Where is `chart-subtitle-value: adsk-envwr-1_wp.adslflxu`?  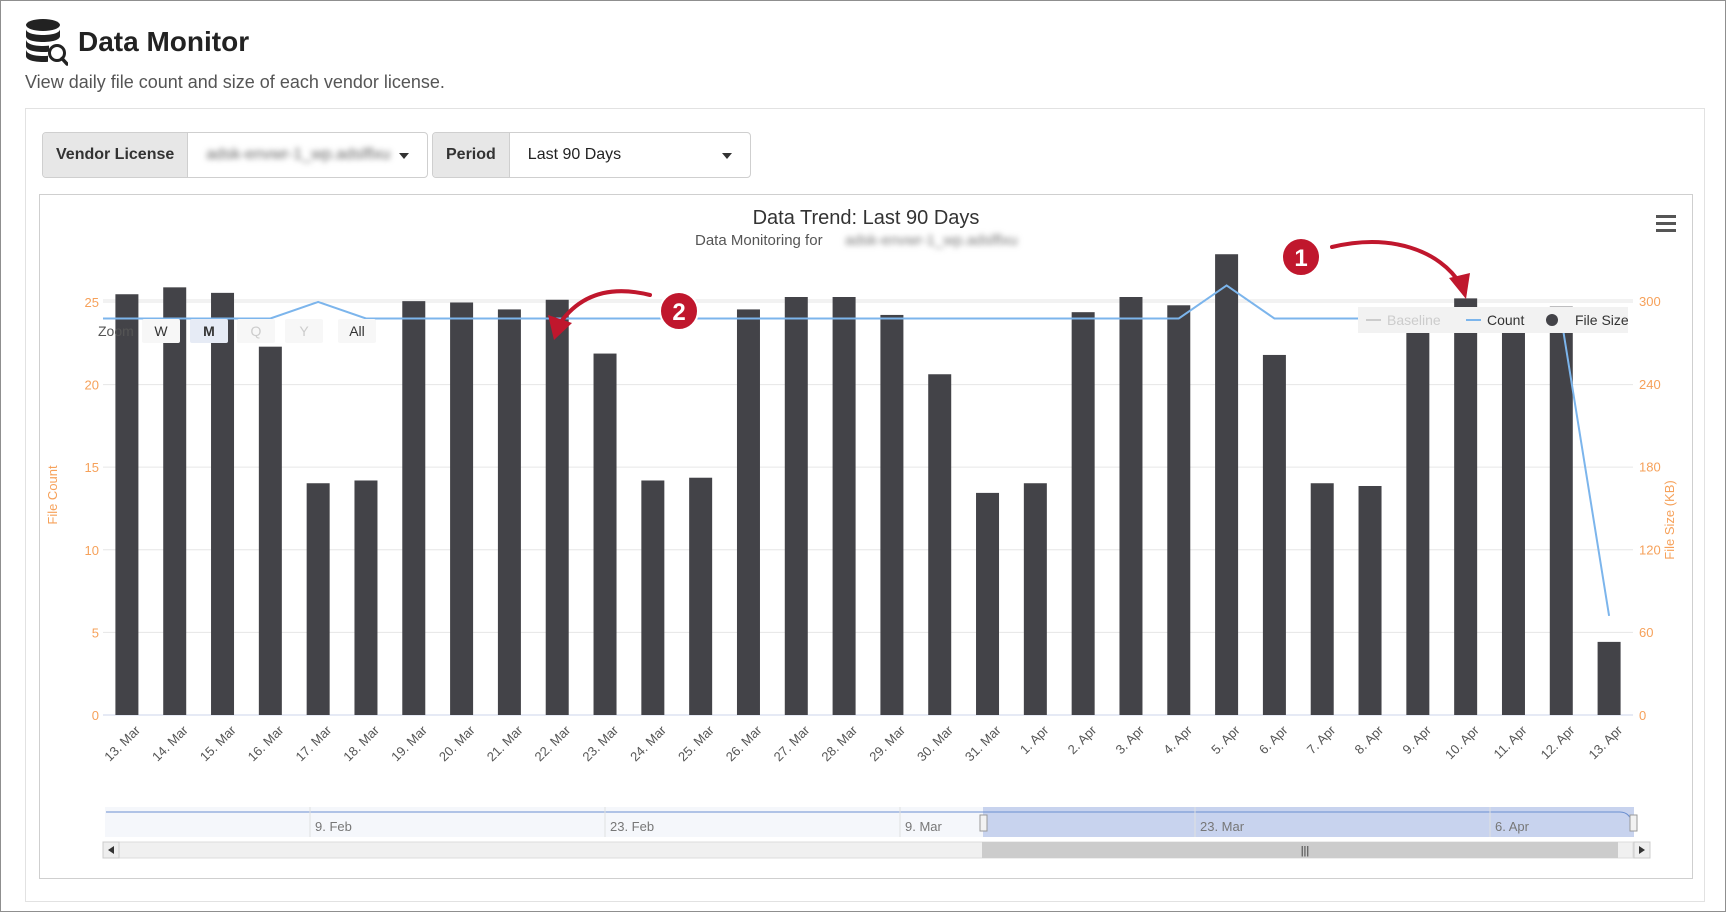 chart-subtitle-value: adsk-envwr-1_wp.adslflxu is located at coordinates (931, 240).